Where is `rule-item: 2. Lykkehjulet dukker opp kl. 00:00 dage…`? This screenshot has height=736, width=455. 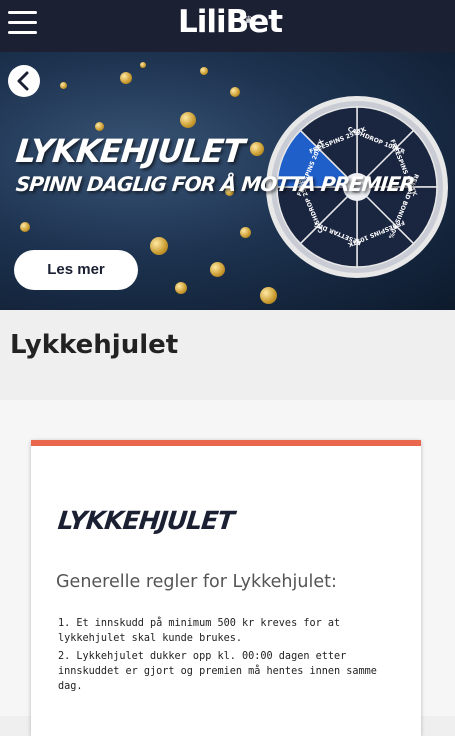 rule-item: 2. Lykkehjulet dukker opp kl. 00:00 dage… is located at coordinates (217, 671).